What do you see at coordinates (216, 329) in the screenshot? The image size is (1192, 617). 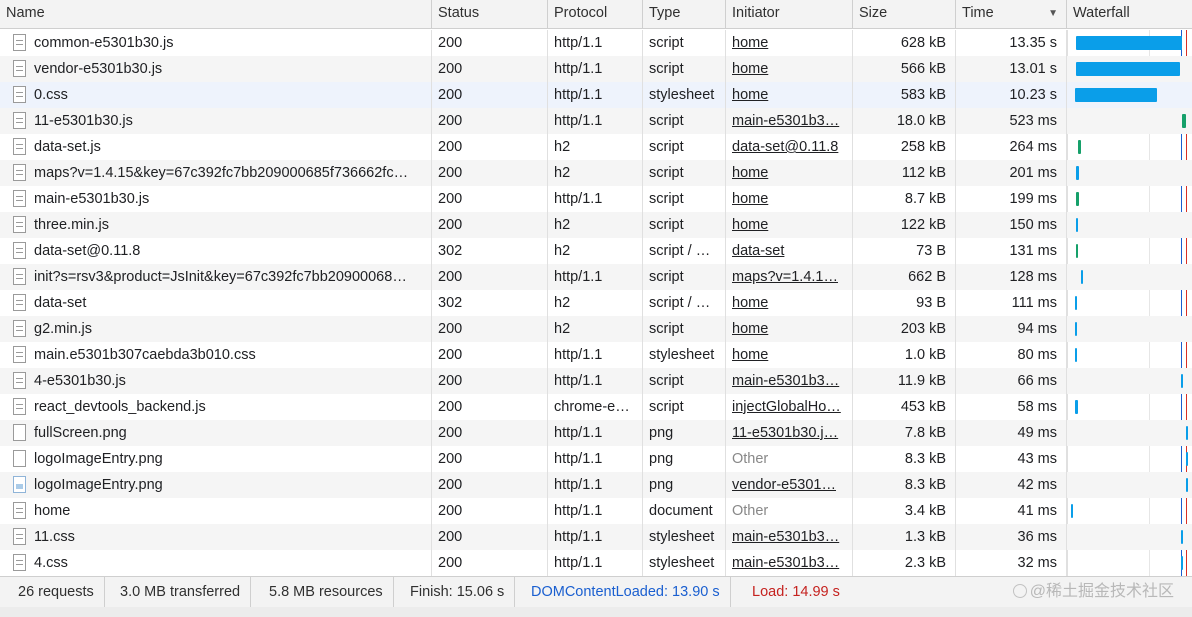 I see `cell-name: g2.min.js` at bounding box center [216, 329].